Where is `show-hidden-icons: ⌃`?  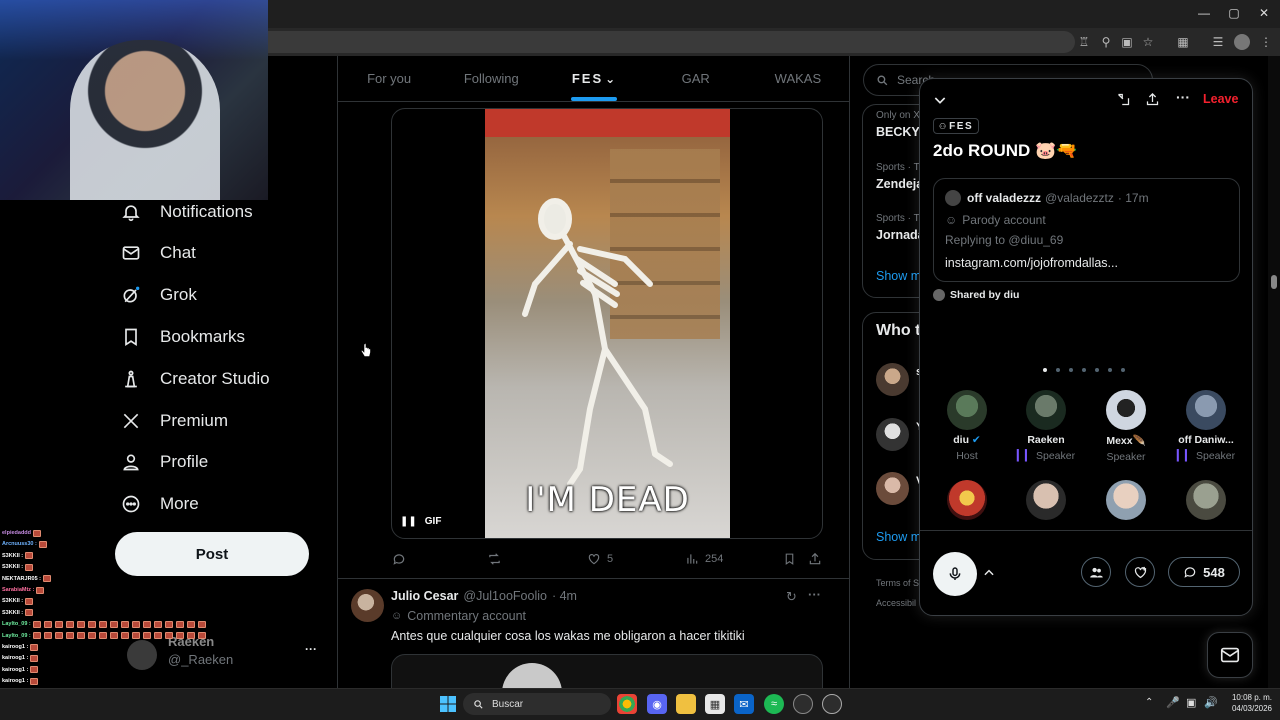 show-hidden-icons: ⌃ is located at coordinates (1149, 702).